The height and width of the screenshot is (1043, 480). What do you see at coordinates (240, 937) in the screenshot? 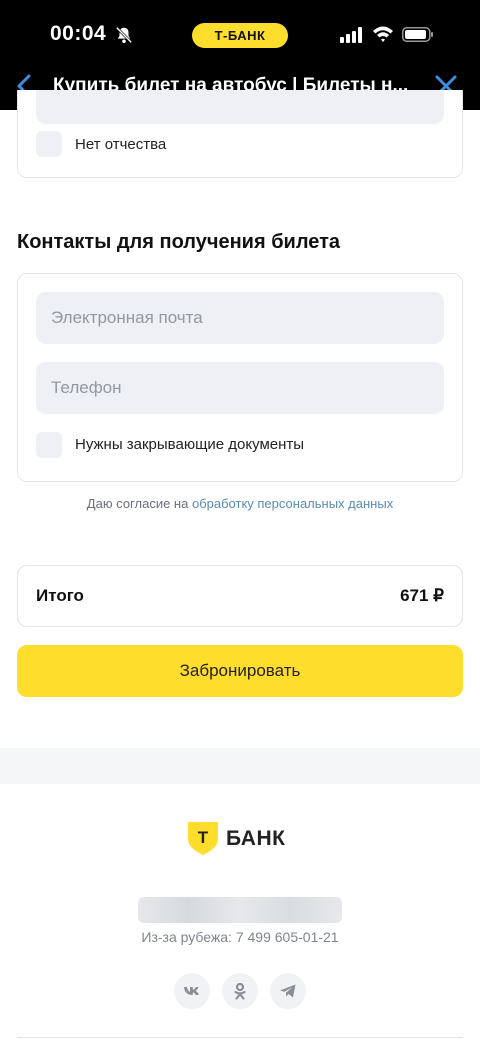
I see `abroad-phone: Из-за рубежа: 7 499 605-01-21` at bounding box center [240, 937].